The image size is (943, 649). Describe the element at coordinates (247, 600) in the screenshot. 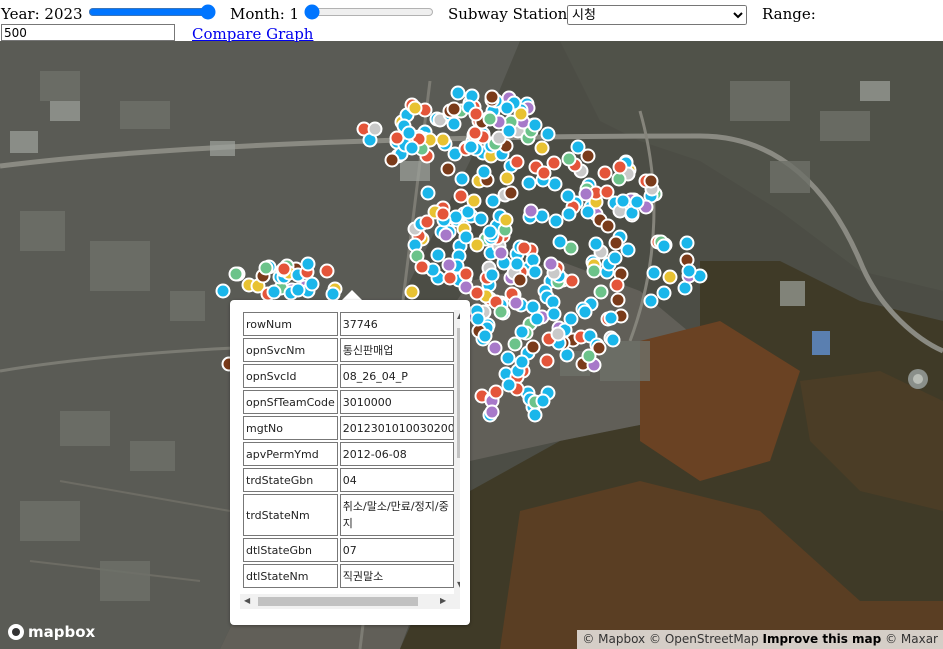

I see `scroll-left-icon: ◀` at that location.